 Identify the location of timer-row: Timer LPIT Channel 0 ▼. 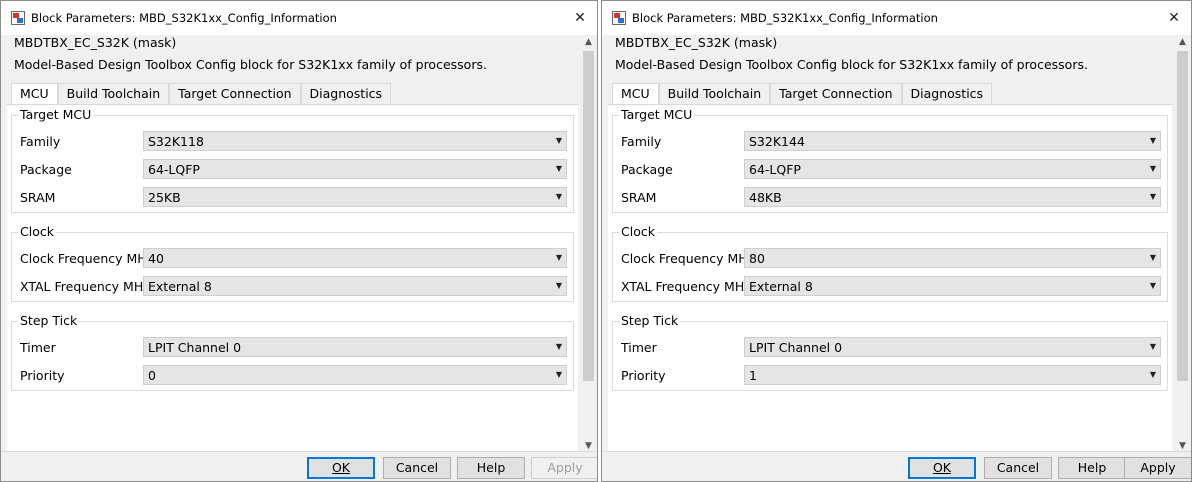
(890, 348).